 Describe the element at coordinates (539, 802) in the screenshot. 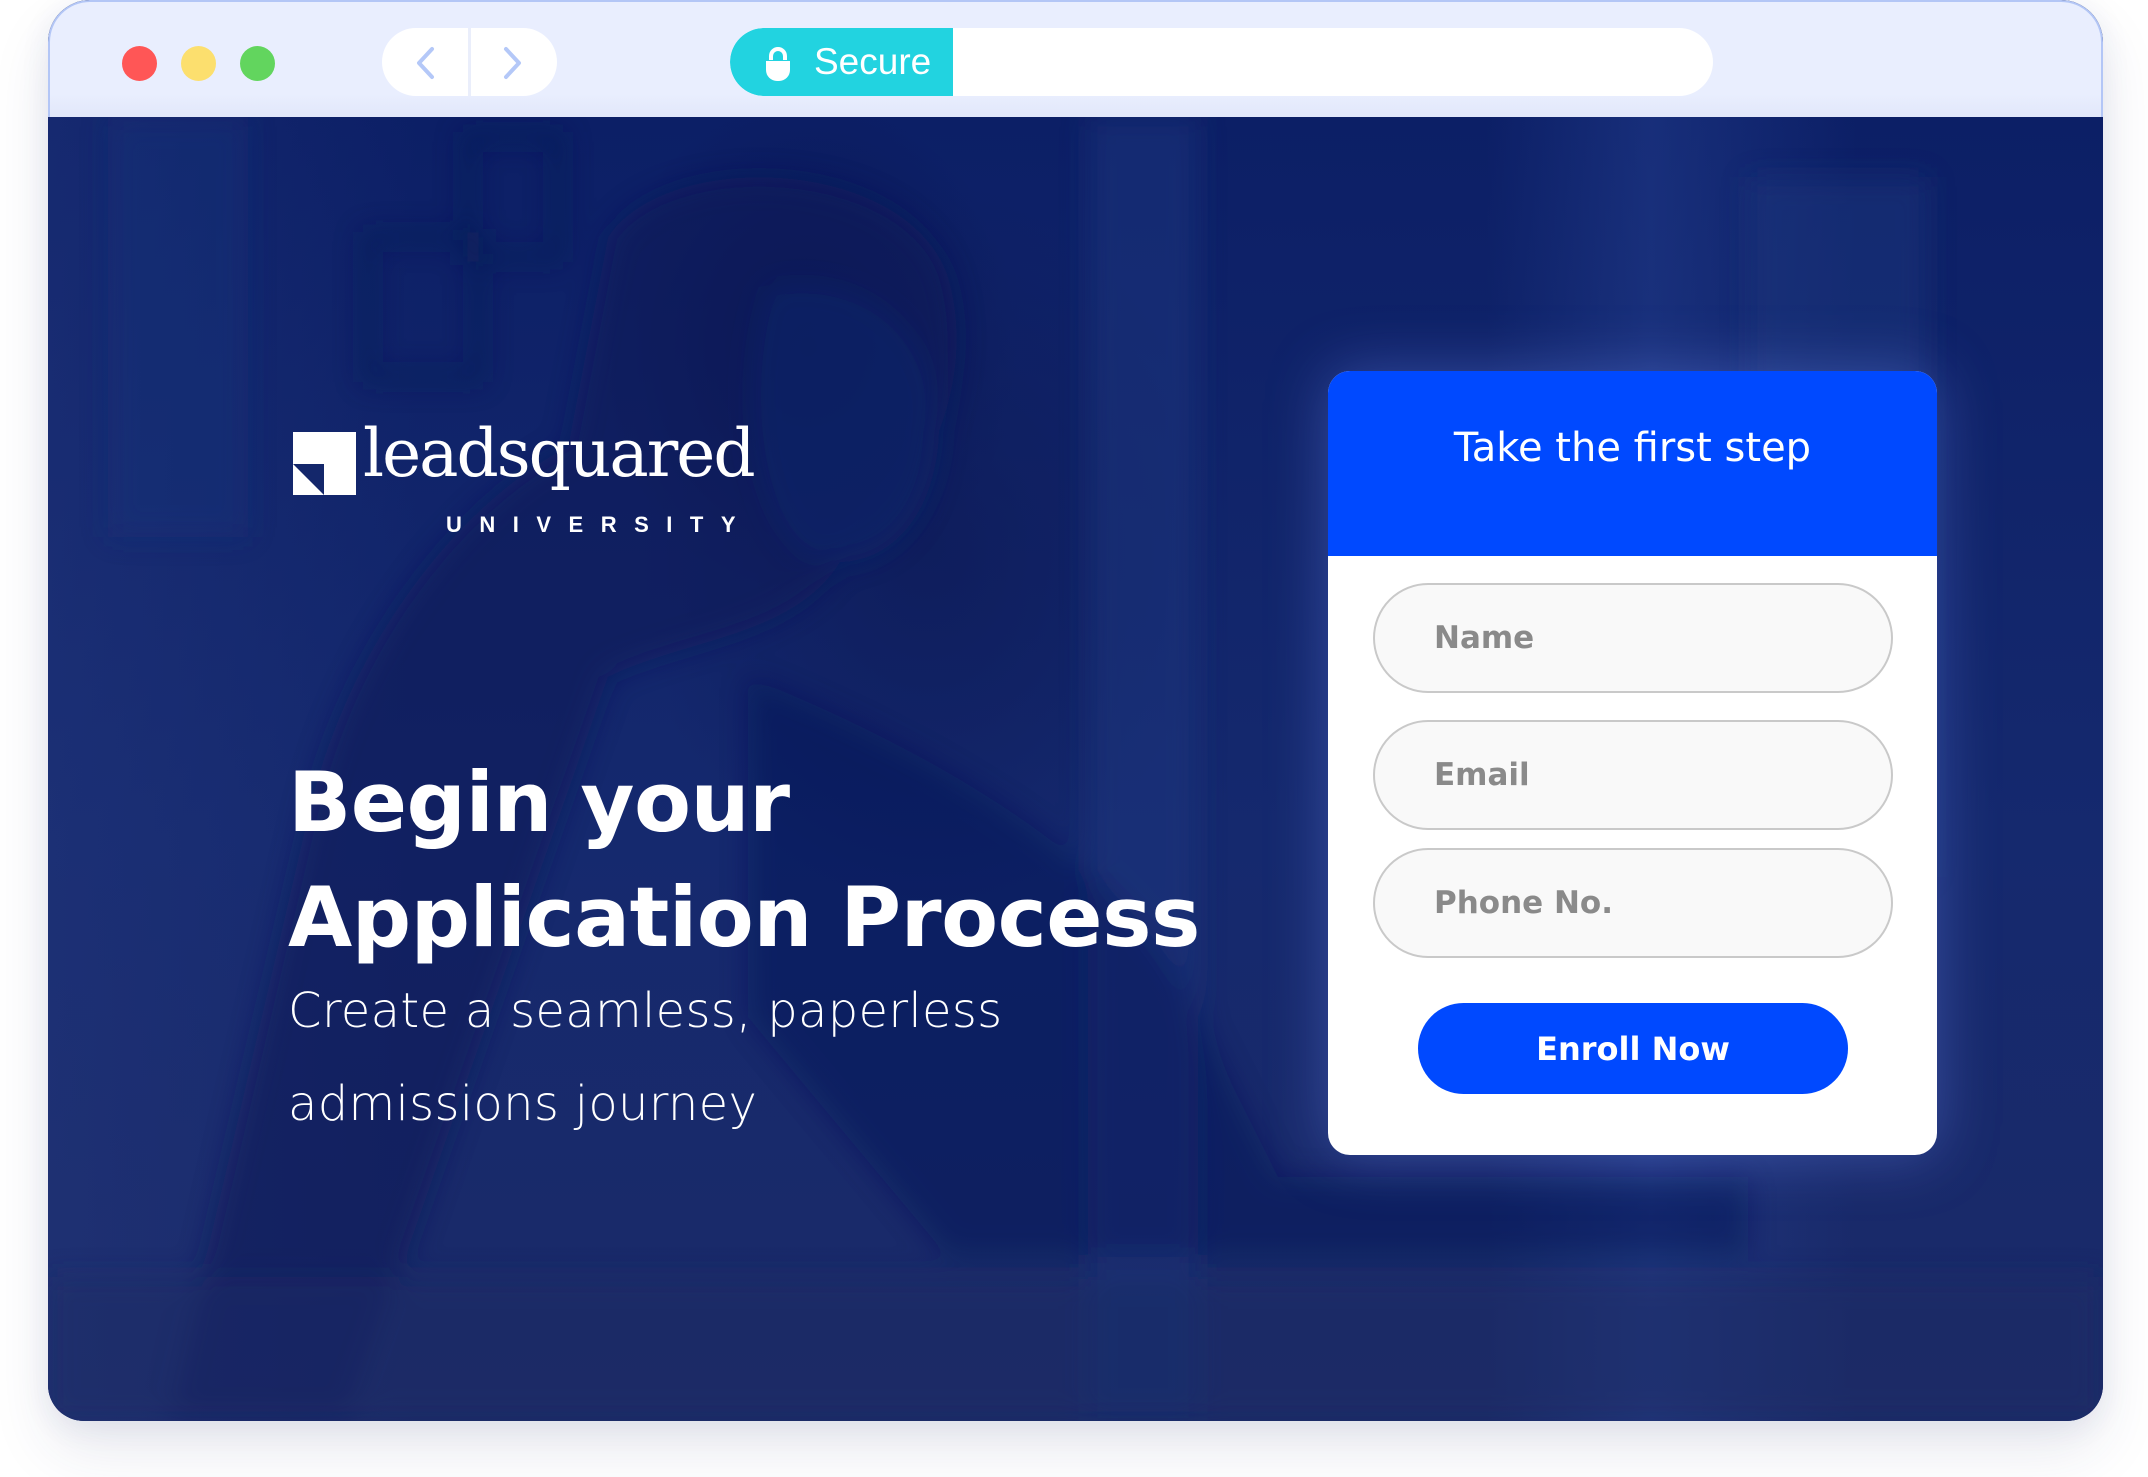

I see `hero-heading-line-1: Begin your` at that location.